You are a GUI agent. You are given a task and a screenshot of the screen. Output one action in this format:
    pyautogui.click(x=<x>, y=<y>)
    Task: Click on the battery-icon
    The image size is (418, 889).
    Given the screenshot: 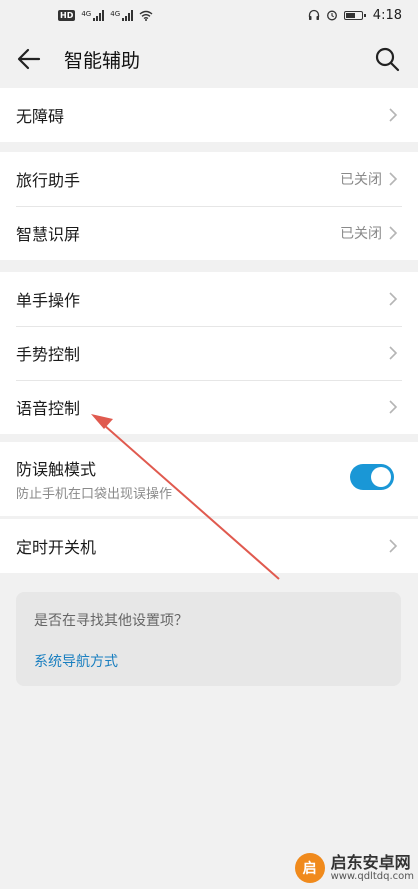 What is the action you would take?
    pyautogui.click(x=354, y=15)
    